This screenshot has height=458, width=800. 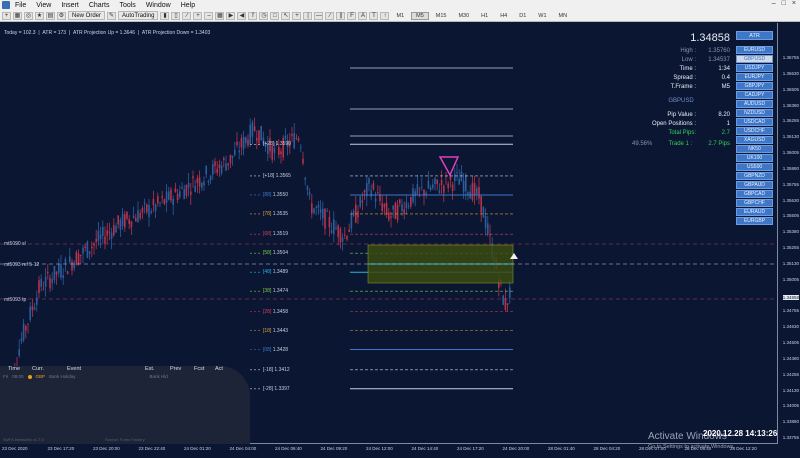 What do you see at coordinates (20, 5) in the screenshot?
I see `menu-file: File` at bounding box center [20, 5].